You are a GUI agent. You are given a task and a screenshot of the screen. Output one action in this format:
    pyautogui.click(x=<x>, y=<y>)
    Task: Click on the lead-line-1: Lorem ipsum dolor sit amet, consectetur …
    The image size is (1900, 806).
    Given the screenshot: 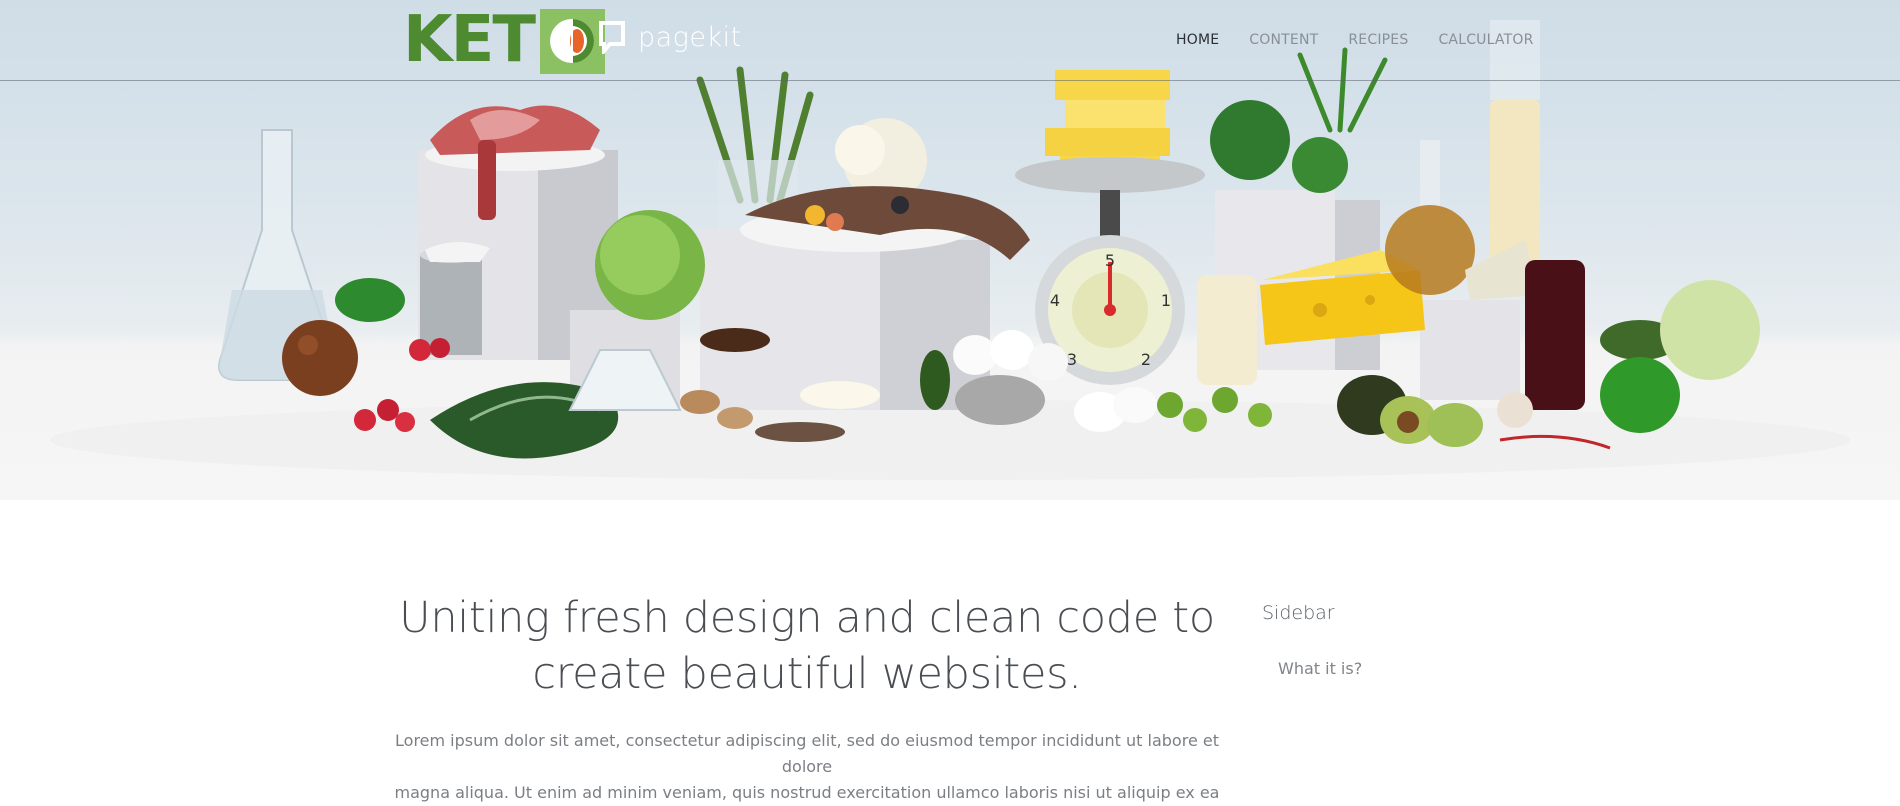 What is the action you would take?
    pyautogui.click(x=807, y=753)
    